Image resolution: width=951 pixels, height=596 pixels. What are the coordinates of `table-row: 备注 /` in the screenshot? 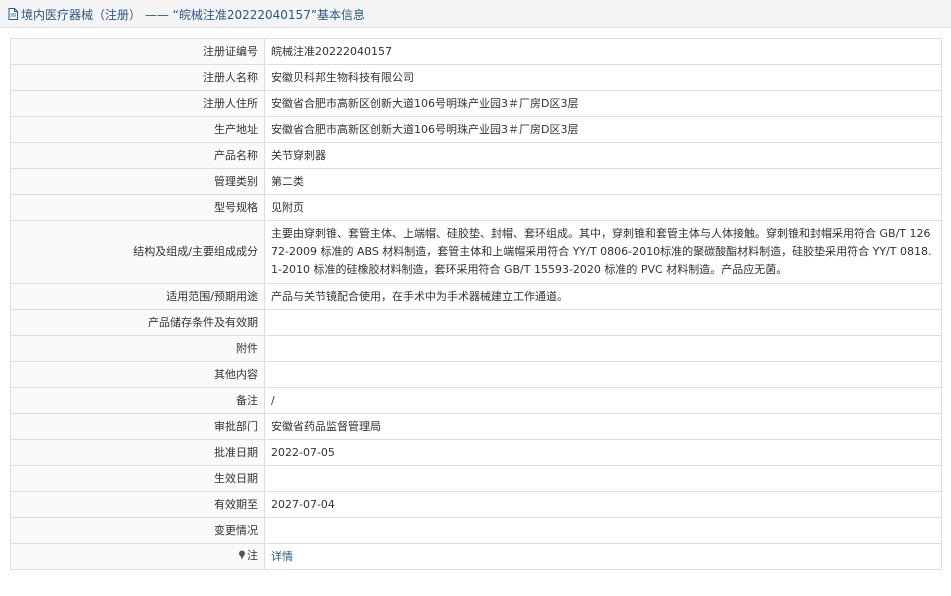 It's located at (476, 400).